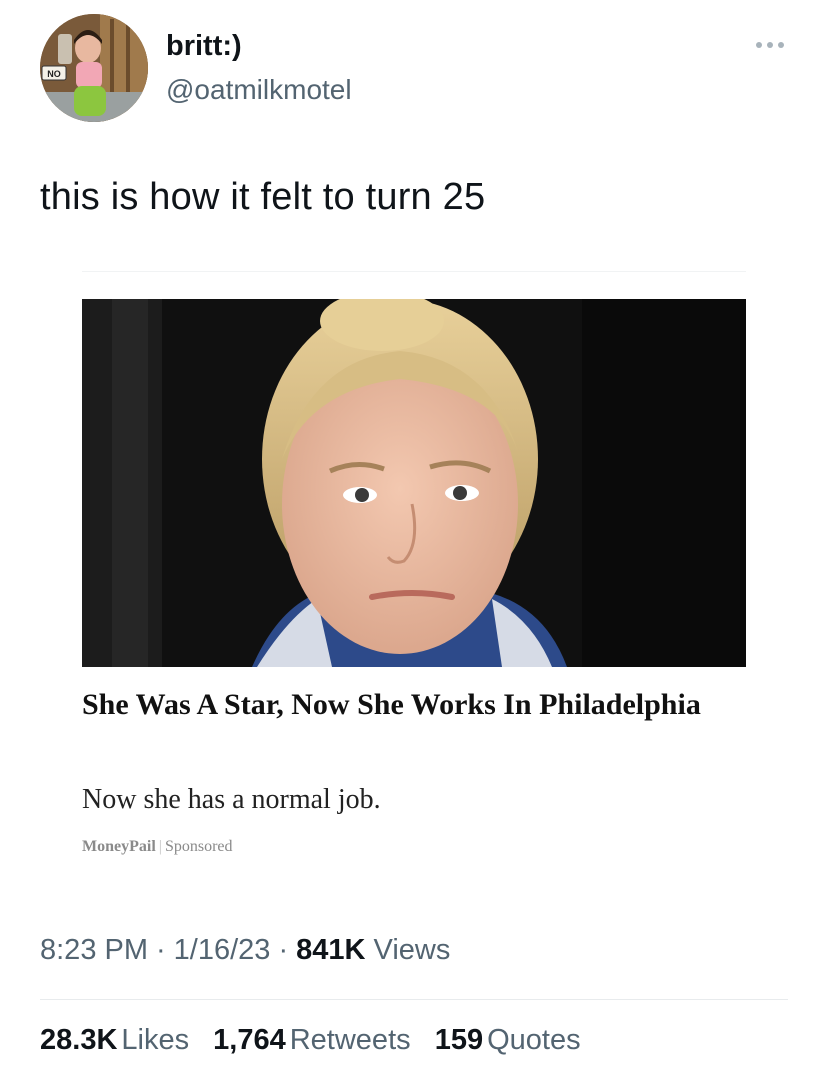 The image size is (828, 1086). I want to click on tweet-stats: 28.3K Likes 1,764 Retweets 159 Quotes, so click(318, 1040).